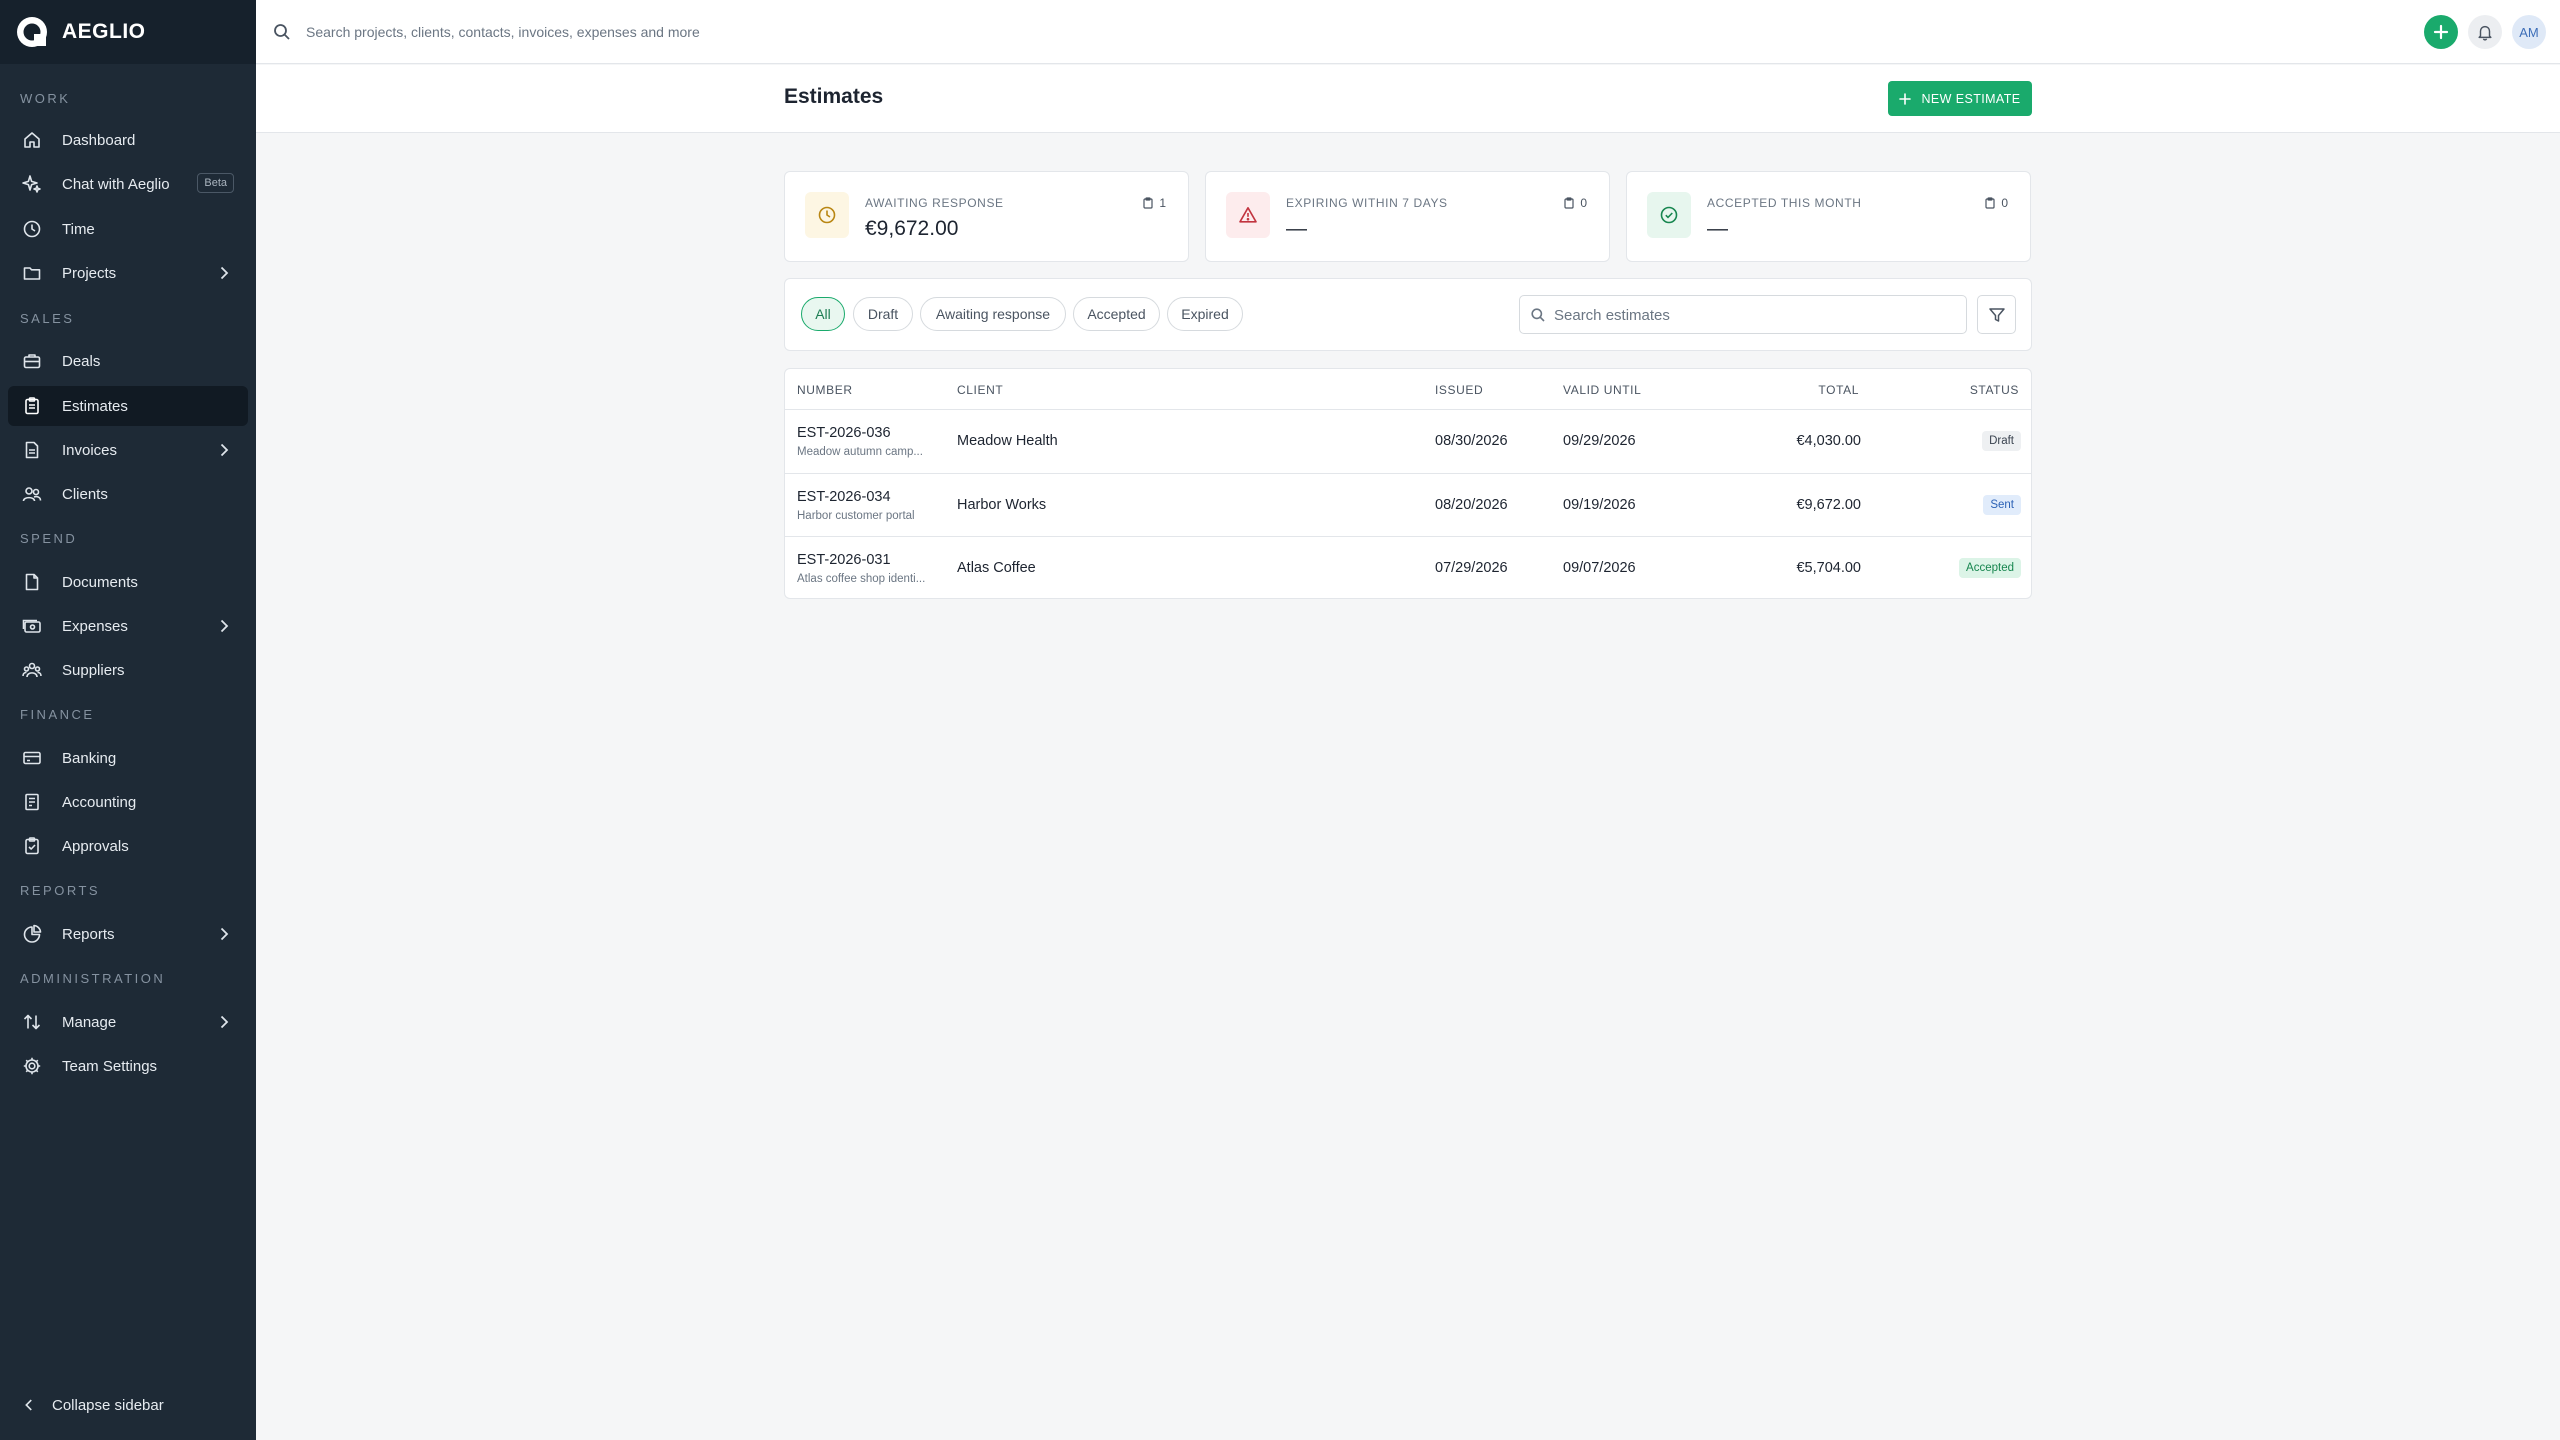 Image resolution: width=2560 pixels, height=1440 pixels. Describe the element at coordinates (1990, 568) in the screenshot. I see `status-badge: Accepted` at that location.